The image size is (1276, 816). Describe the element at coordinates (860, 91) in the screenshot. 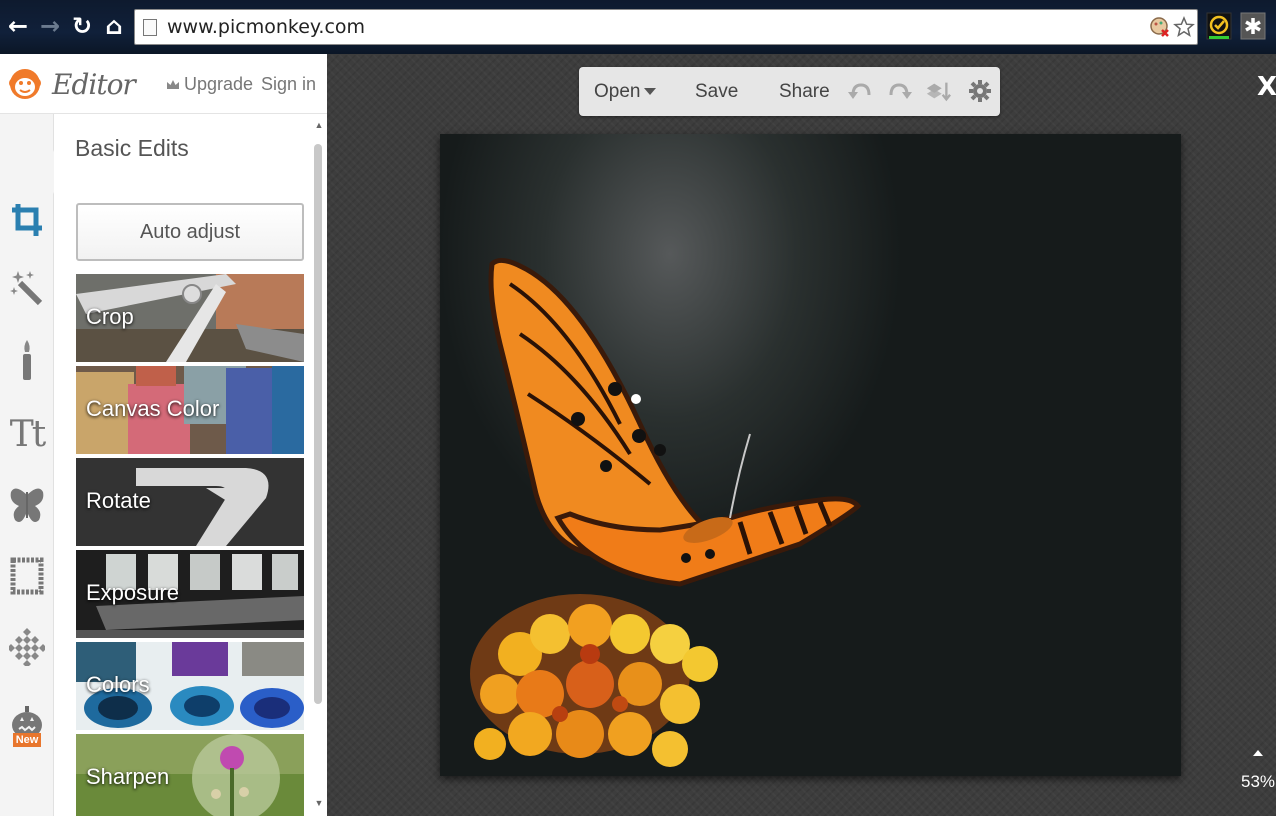

I see `undo-icon` at that location.